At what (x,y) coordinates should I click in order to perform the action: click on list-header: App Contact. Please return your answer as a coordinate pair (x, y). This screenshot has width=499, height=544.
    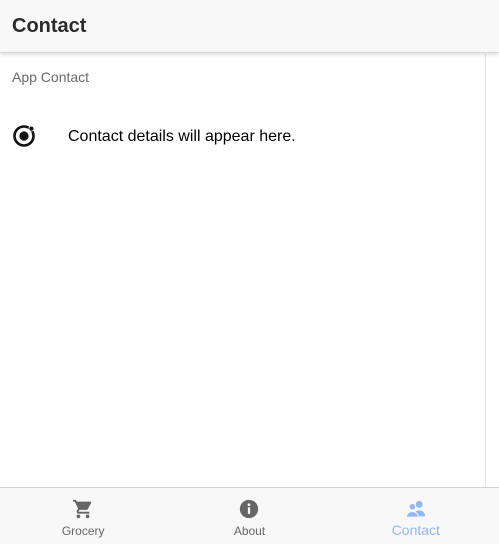
    Looking at the image, I should click on (51, 77).